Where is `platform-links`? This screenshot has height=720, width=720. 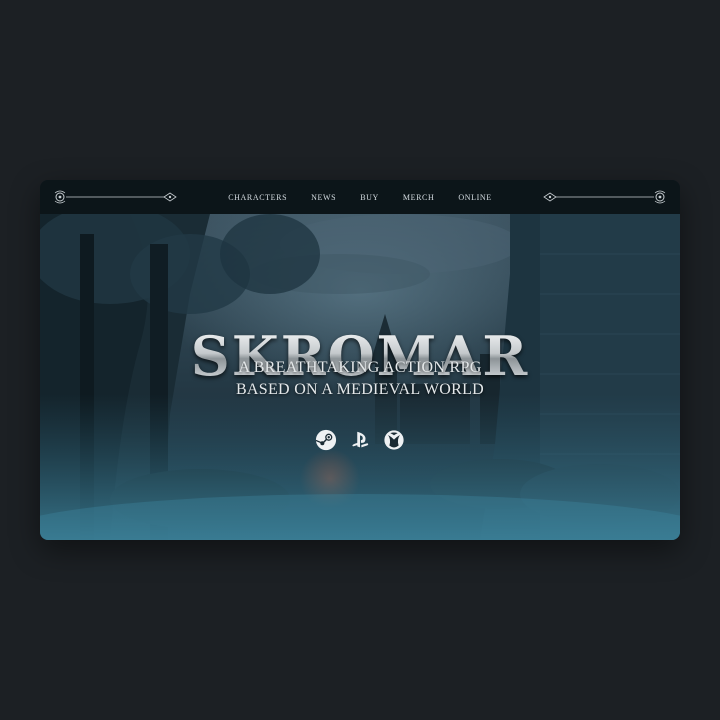
platform-links is located at coordinates (360, 440).